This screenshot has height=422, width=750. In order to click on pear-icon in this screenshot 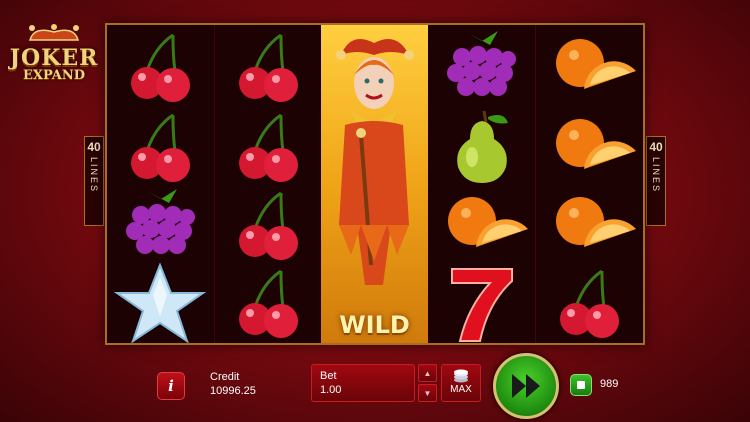, I will do `click(482, 146)`.